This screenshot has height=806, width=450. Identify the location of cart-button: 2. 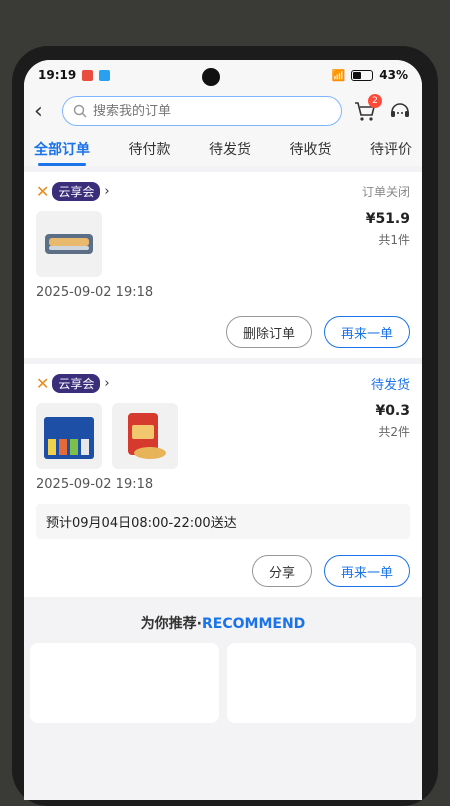
(367, 109).